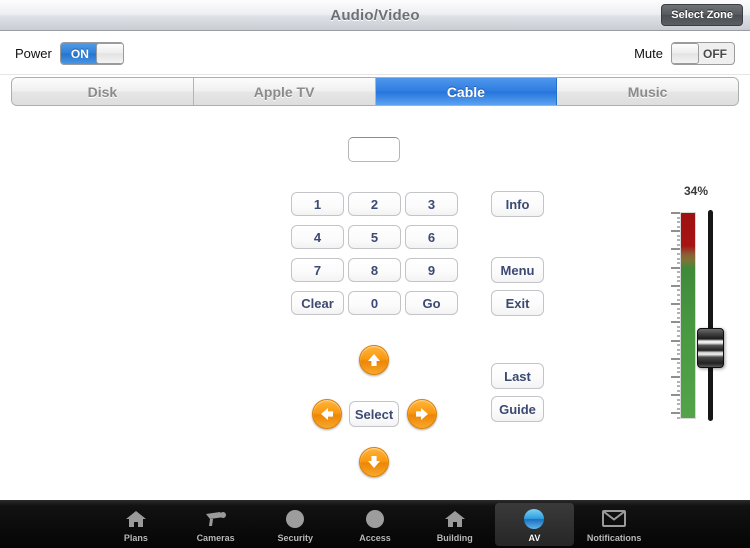 Image resolution: width=750 pixels, height=548 pixels. What do you see at coordinates (715, 53) in the screenshot?
I see `mute-toggle-off-text: OFF` at bounding box center [715, 53].